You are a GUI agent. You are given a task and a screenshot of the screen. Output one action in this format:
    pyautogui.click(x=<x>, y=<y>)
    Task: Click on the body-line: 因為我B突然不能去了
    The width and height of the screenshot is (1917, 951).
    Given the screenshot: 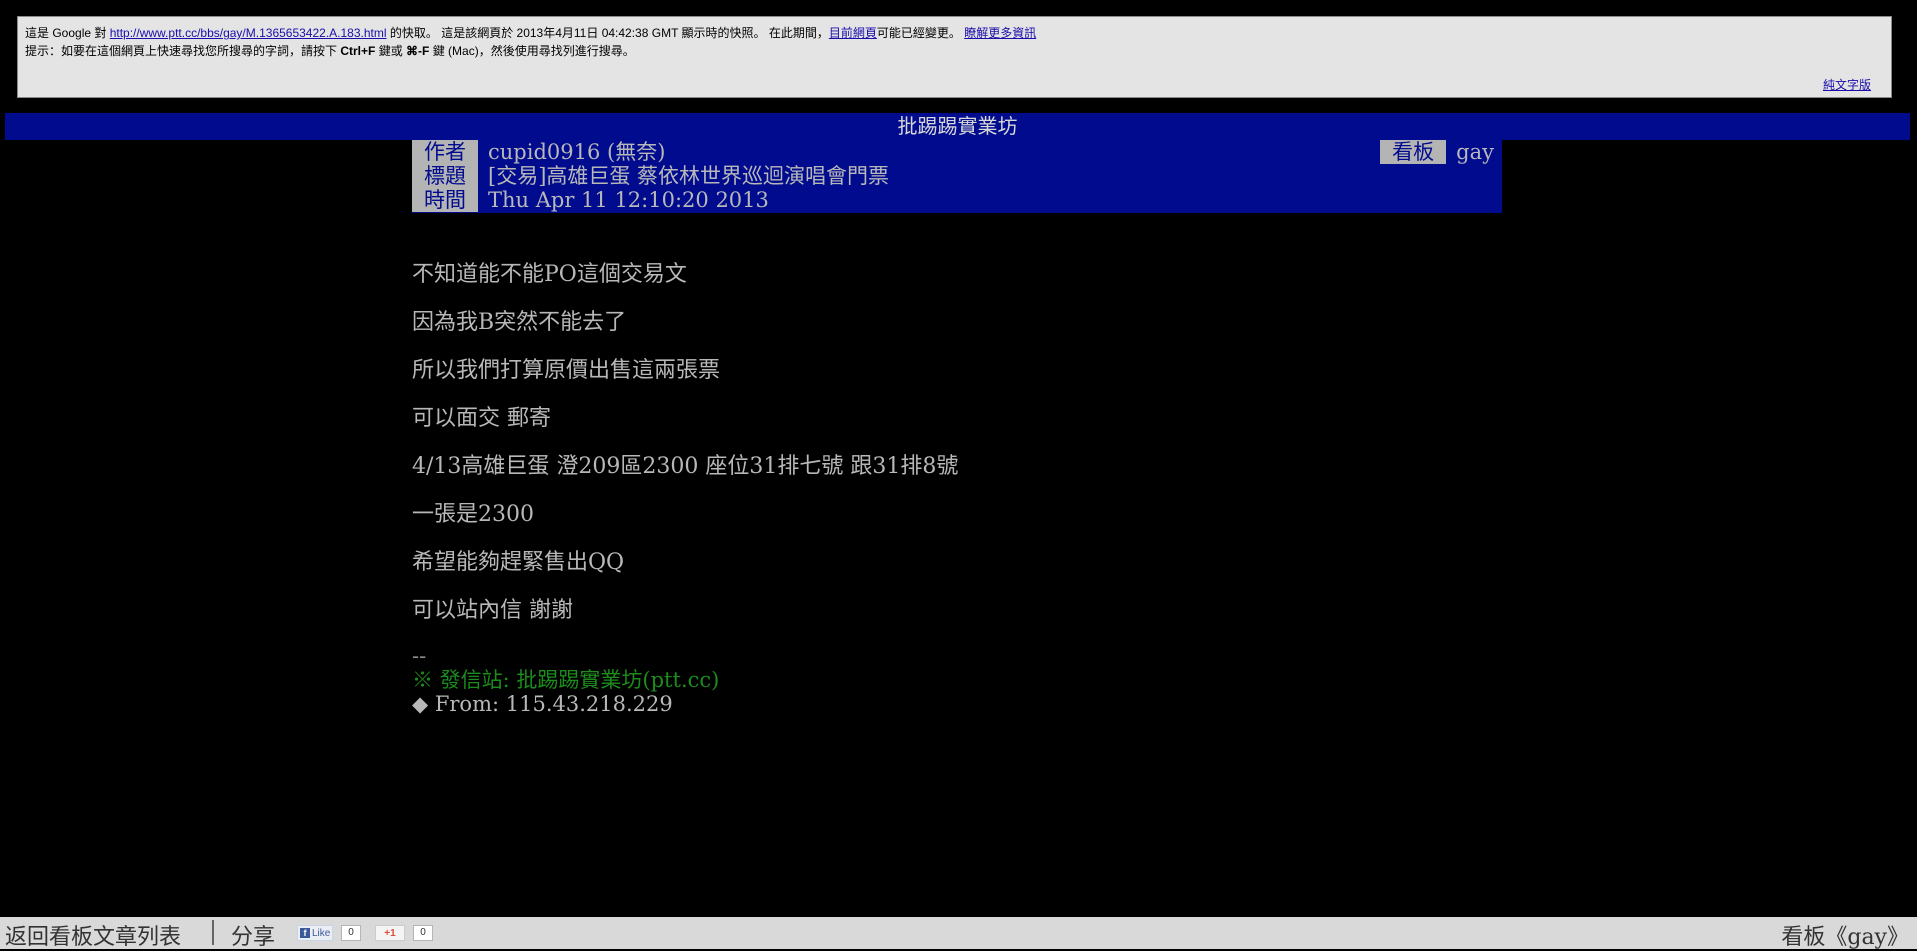 What is the action you would take?
    pyautogui.click(x=519, y=322)
    